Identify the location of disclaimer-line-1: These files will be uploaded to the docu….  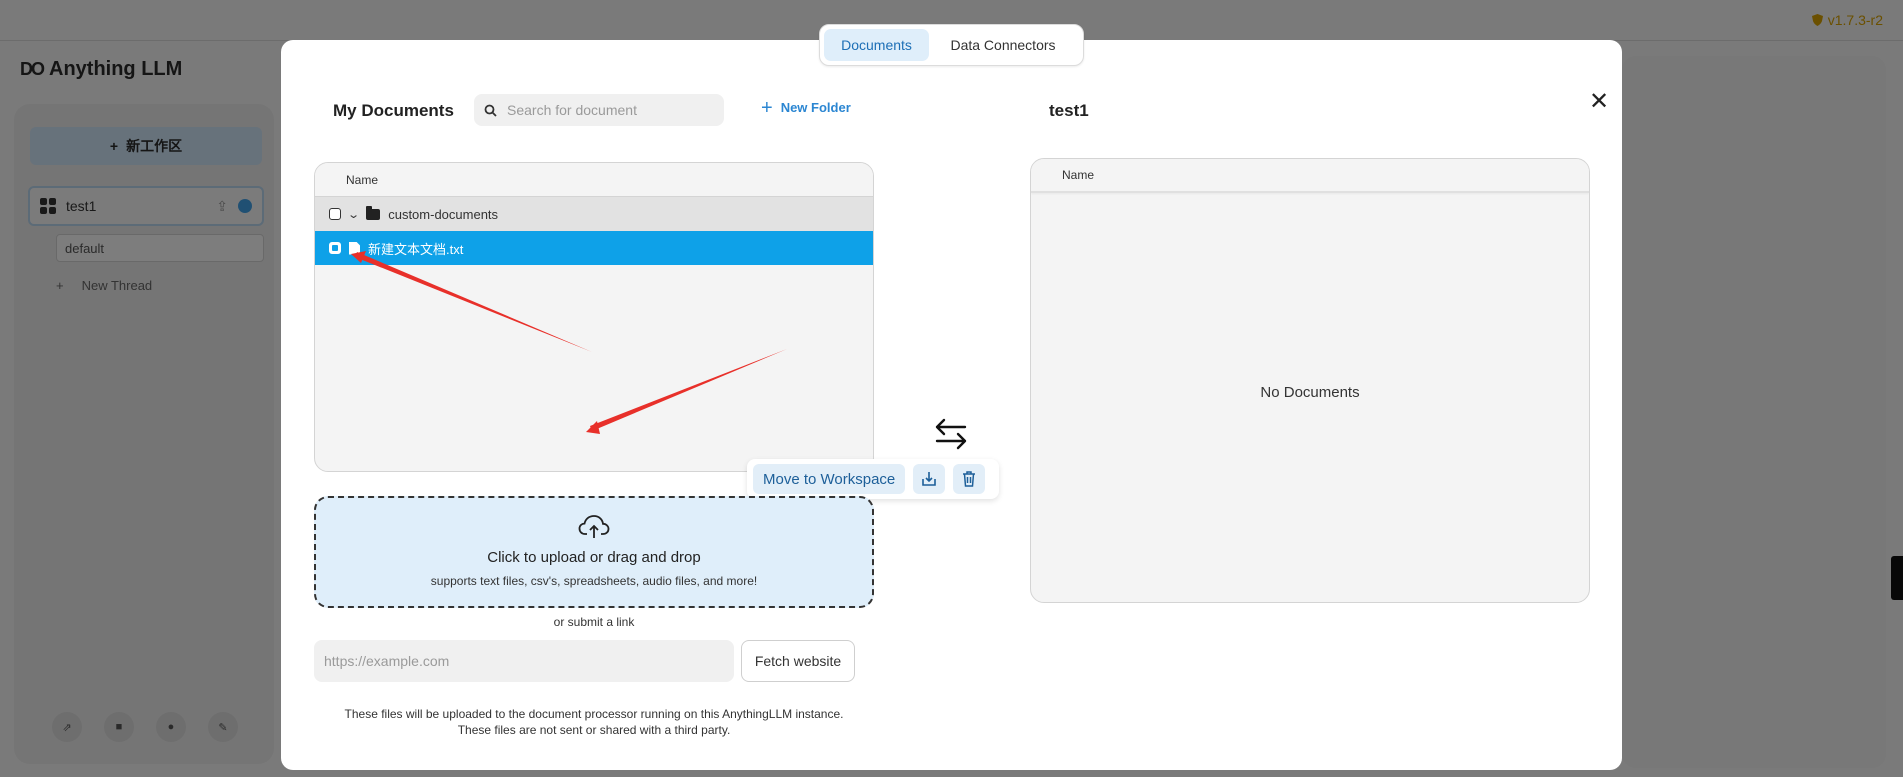
(594, 714).